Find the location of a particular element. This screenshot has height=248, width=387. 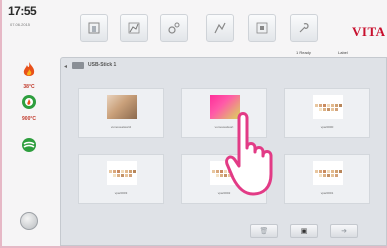

file-tile: vpar0003 is located at coordinates (121, 179).